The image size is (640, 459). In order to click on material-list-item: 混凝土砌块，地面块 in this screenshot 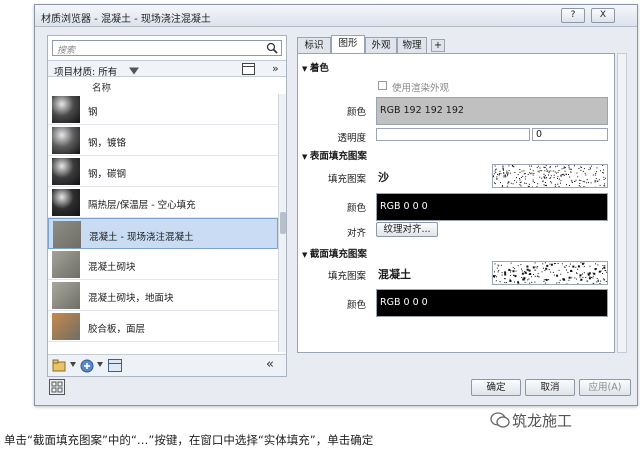, I will do `click(163, 295)`.